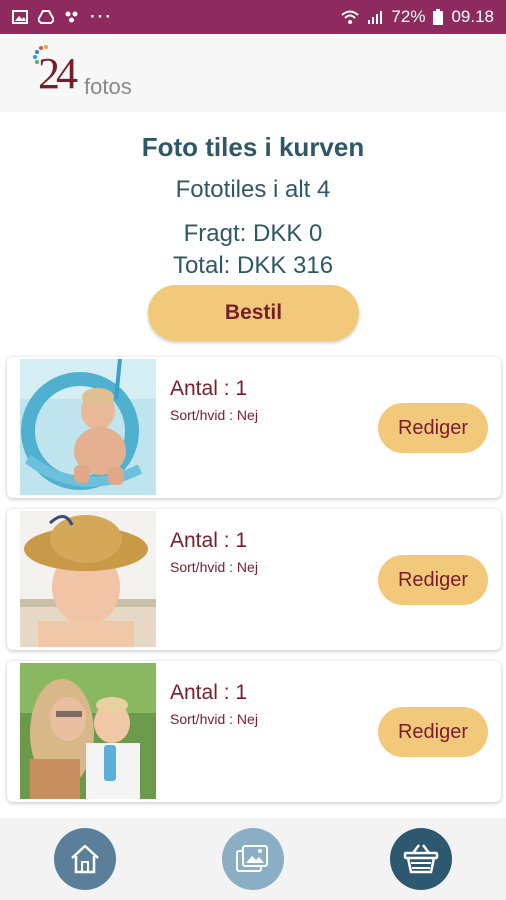 The width and height of the screenshot is (506, 900). I want to click on battery-percent: 72%, so click(408, 16).